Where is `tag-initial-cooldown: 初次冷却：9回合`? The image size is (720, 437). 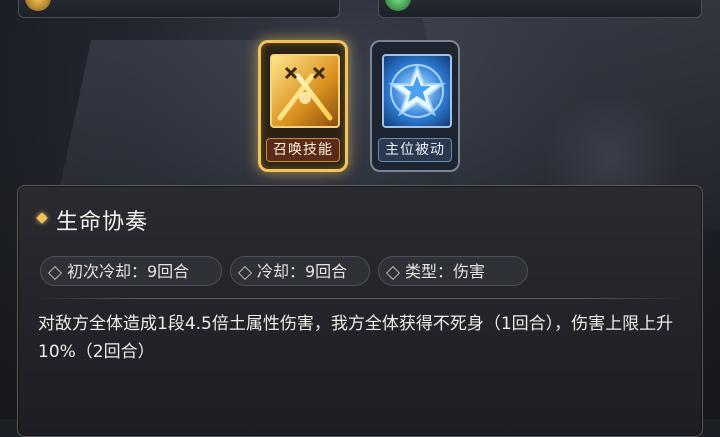 tag-initial-cooldown: 初次冷却：9回合 is located at coordinates (131, 271).